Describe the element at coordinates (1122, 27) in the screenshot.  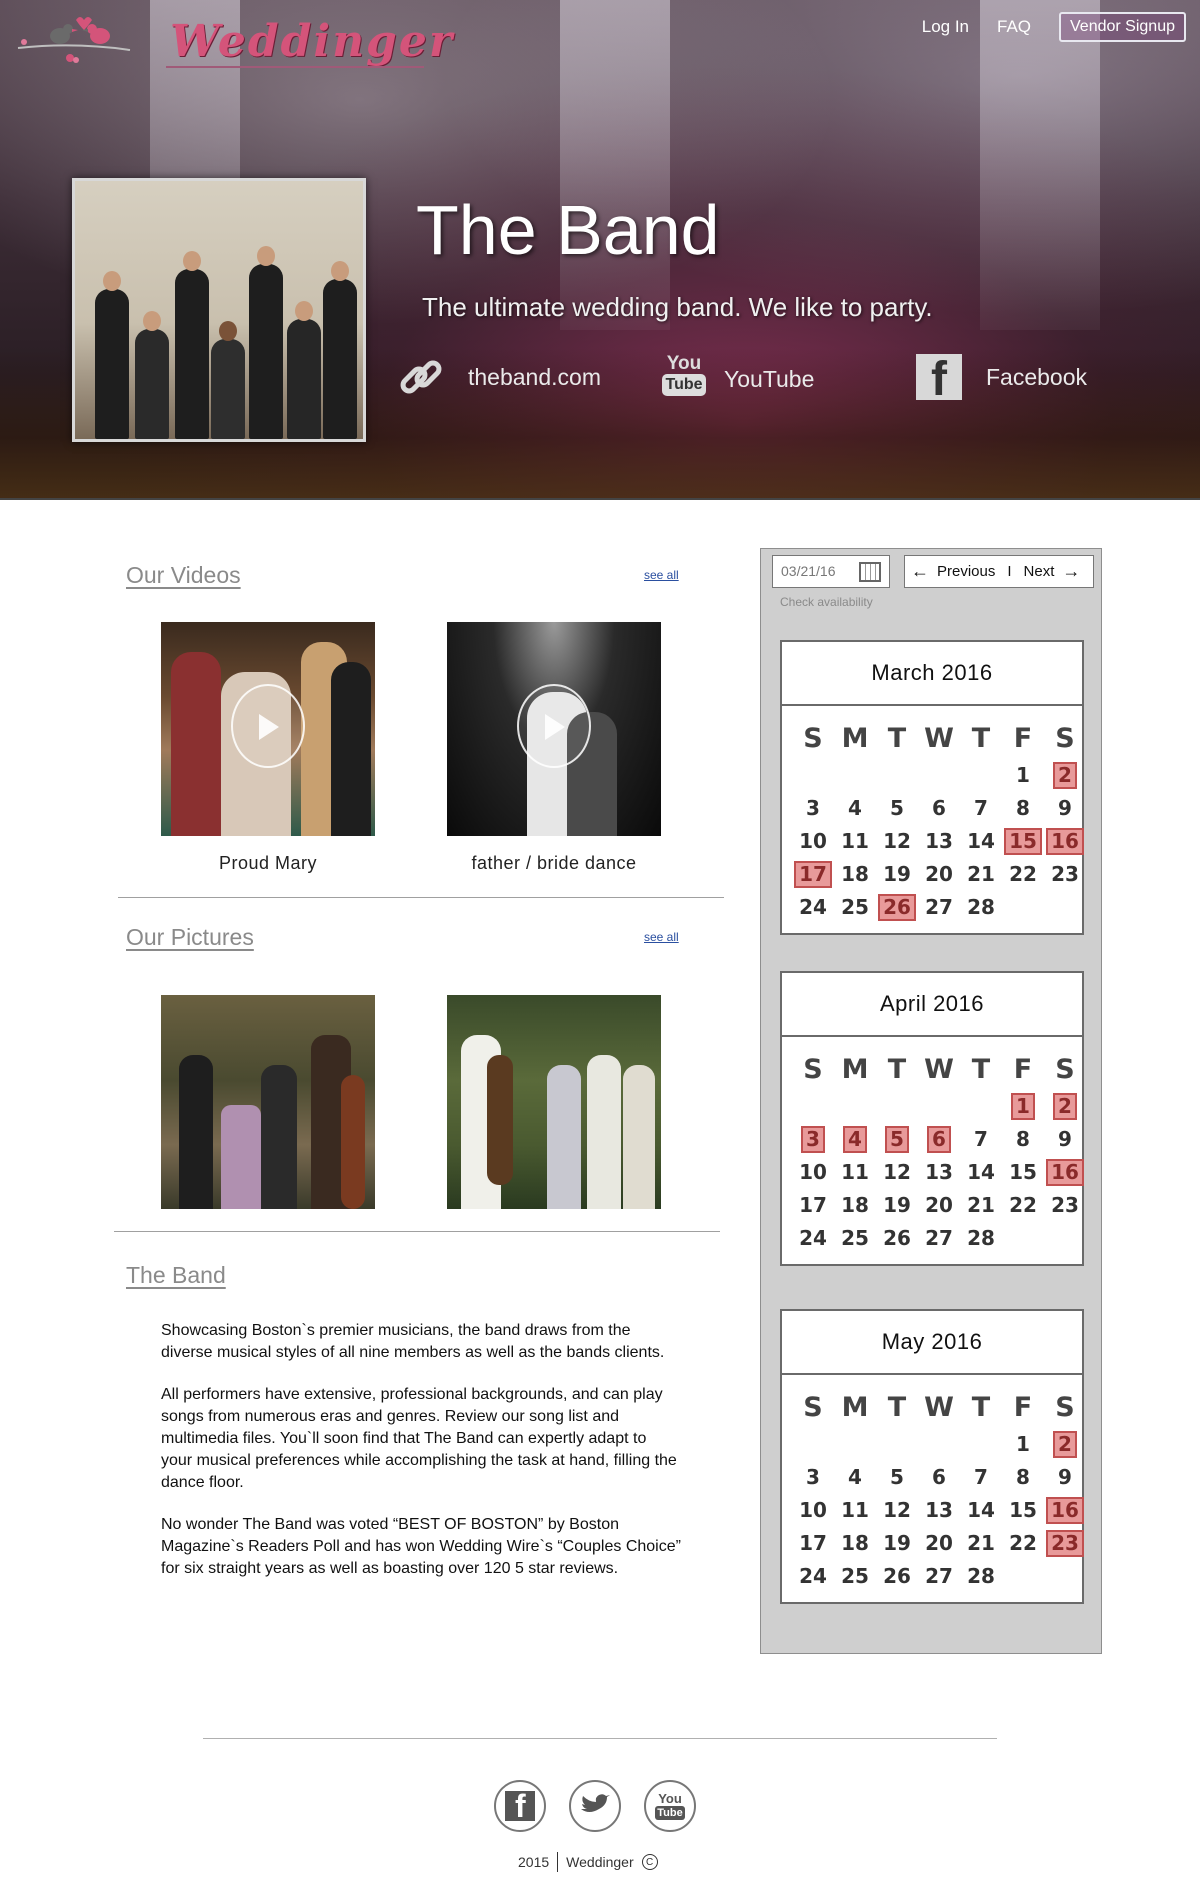
I see `vendor-signup-button: Vendor Signup` at that location.